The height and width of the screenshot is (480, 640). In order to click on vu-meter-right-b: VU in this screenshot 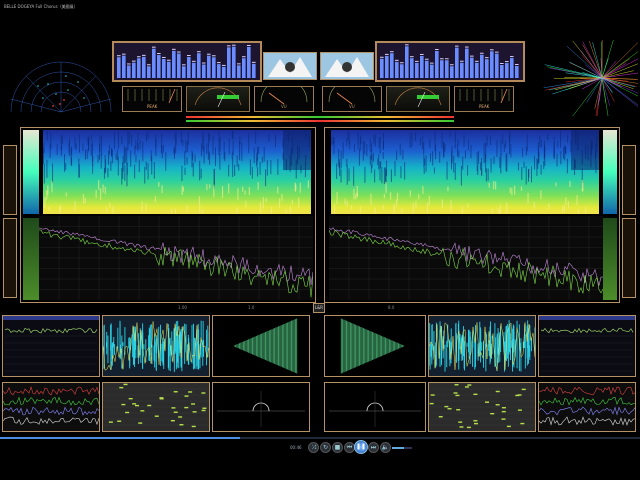, I will do `click(352, 99)`.